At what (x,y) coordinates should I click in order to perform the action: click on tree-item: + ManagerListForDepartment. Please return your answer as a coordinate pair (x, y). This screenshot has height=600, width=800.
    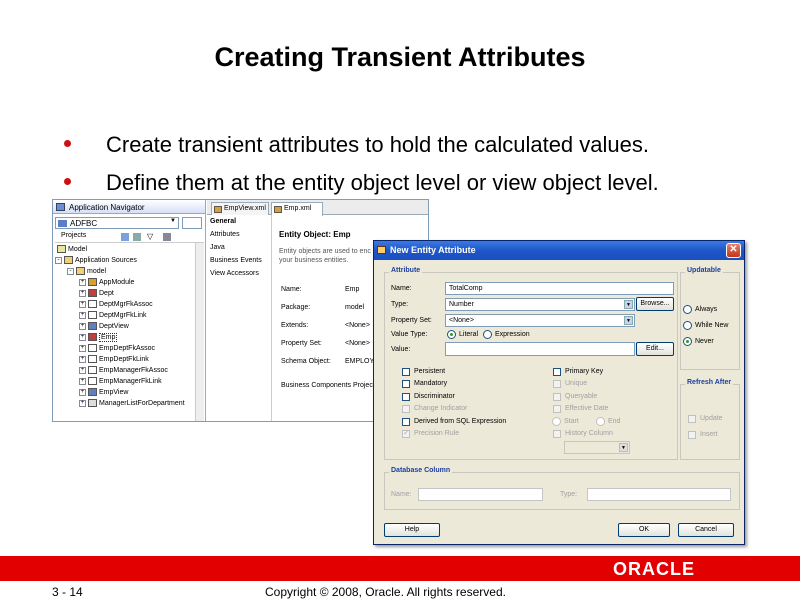
    Looking at the image, I should click on (132, 404).